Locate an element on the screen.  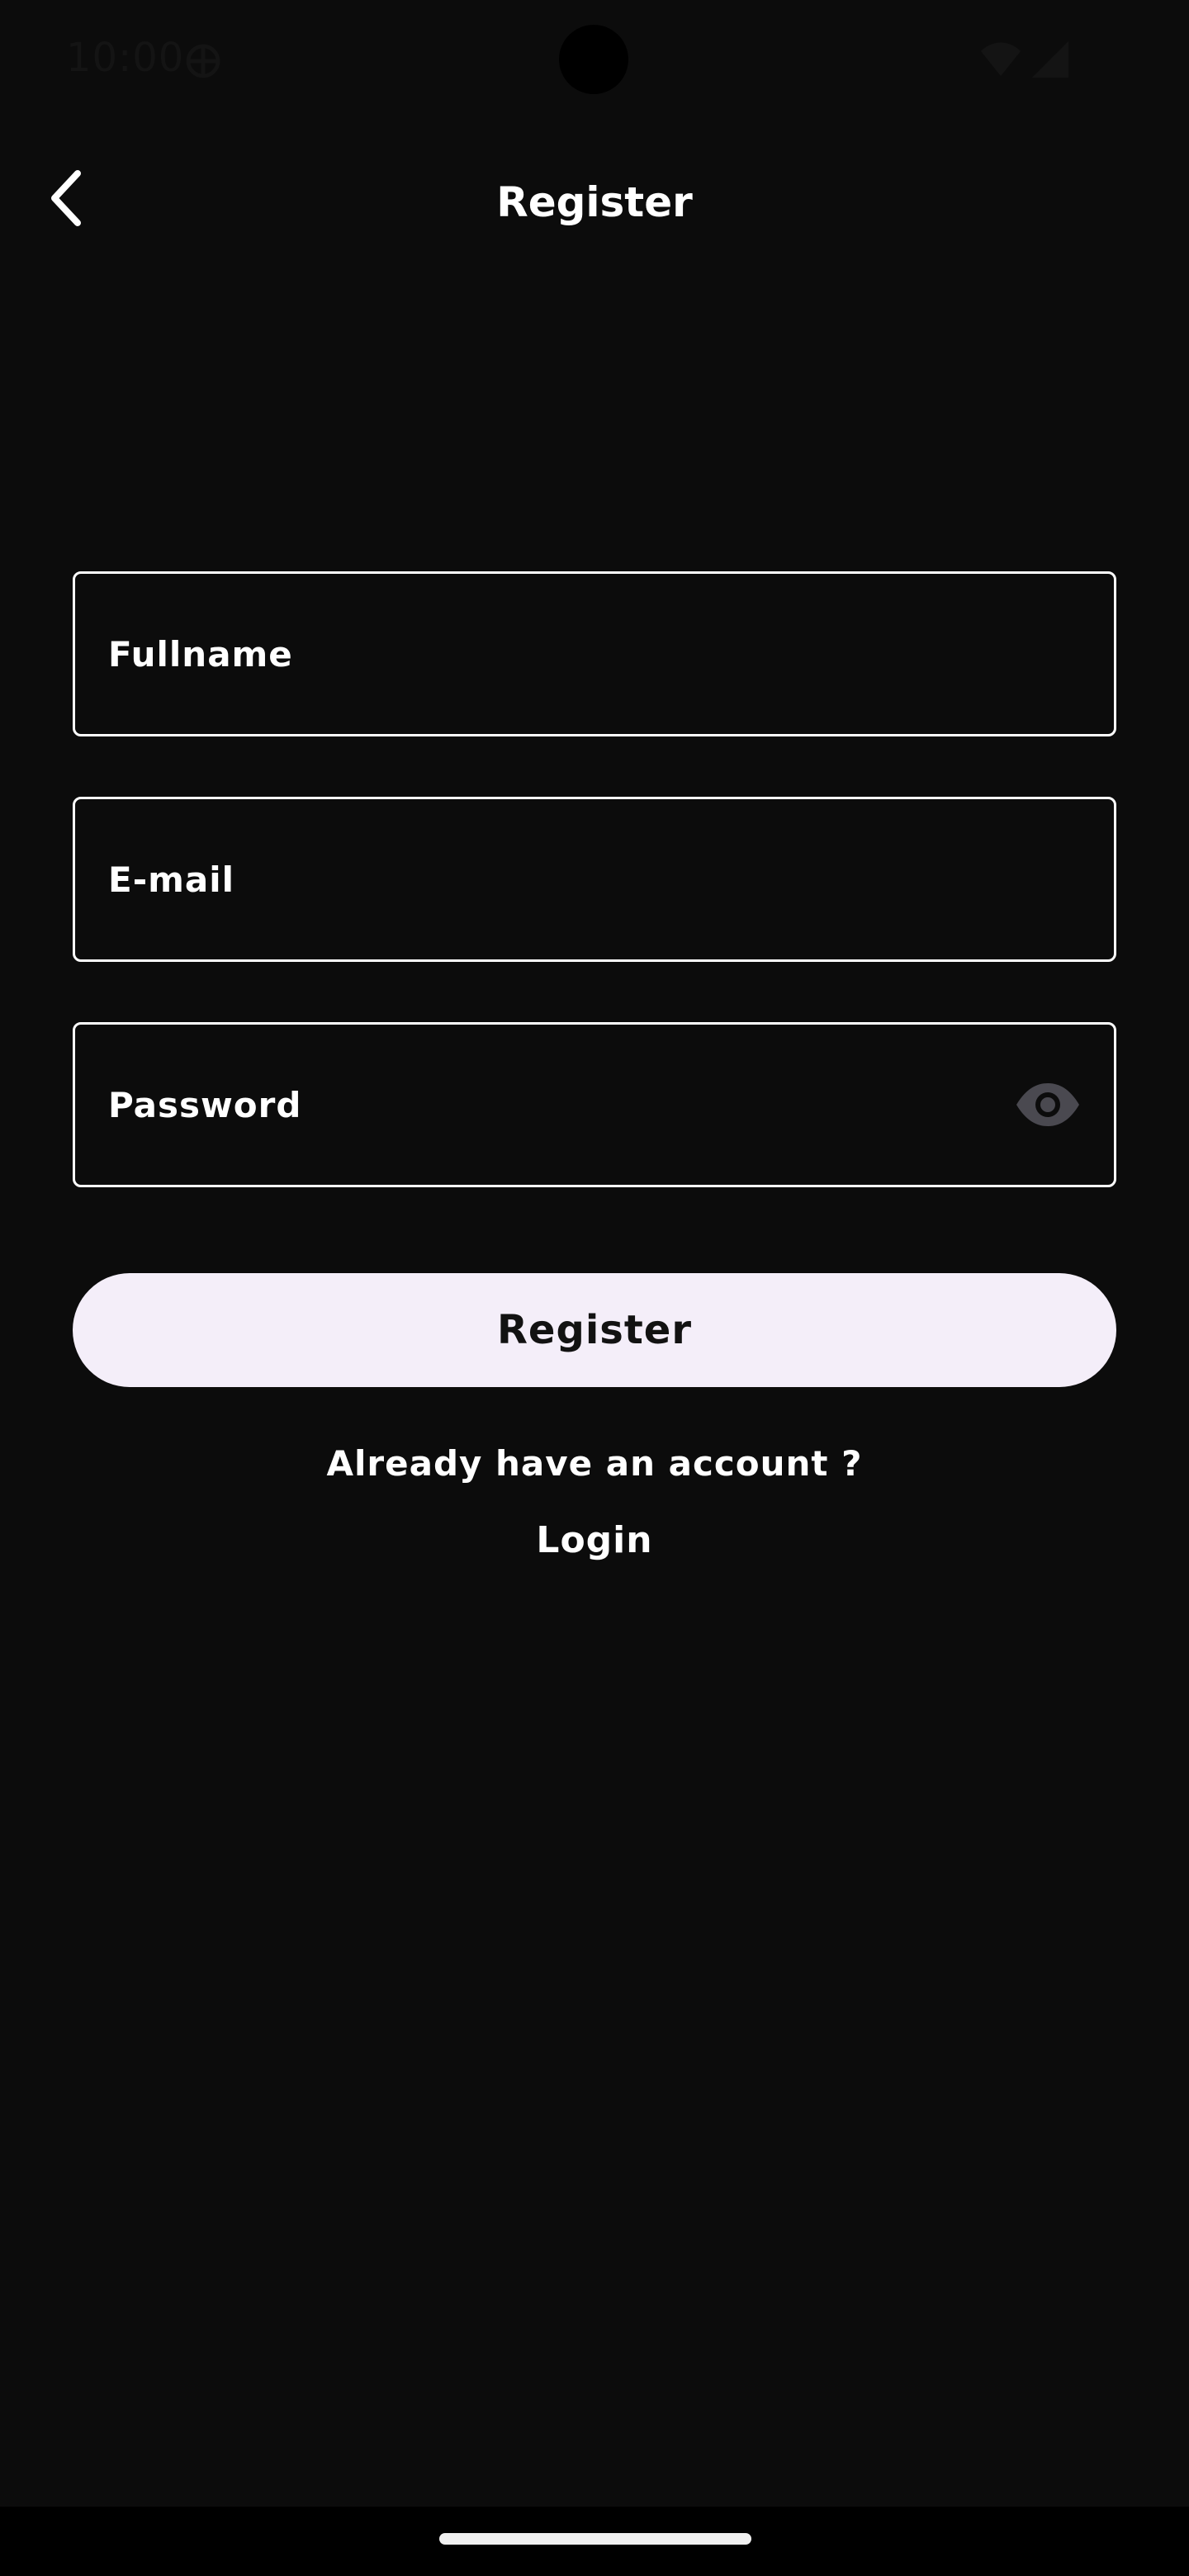
email-input is located at coordinates (562, 879).